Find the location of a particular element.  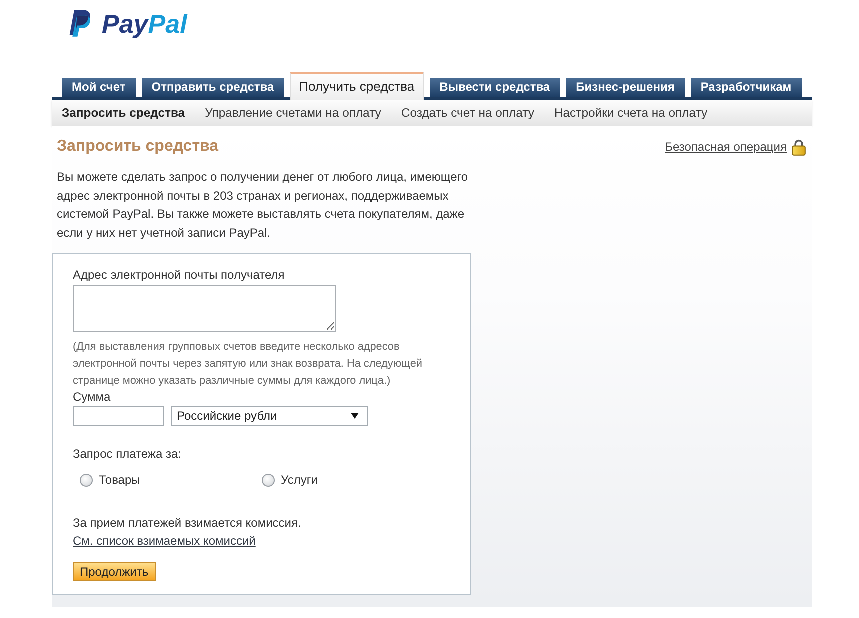

lock-icon is located at coordinates (799, 147).